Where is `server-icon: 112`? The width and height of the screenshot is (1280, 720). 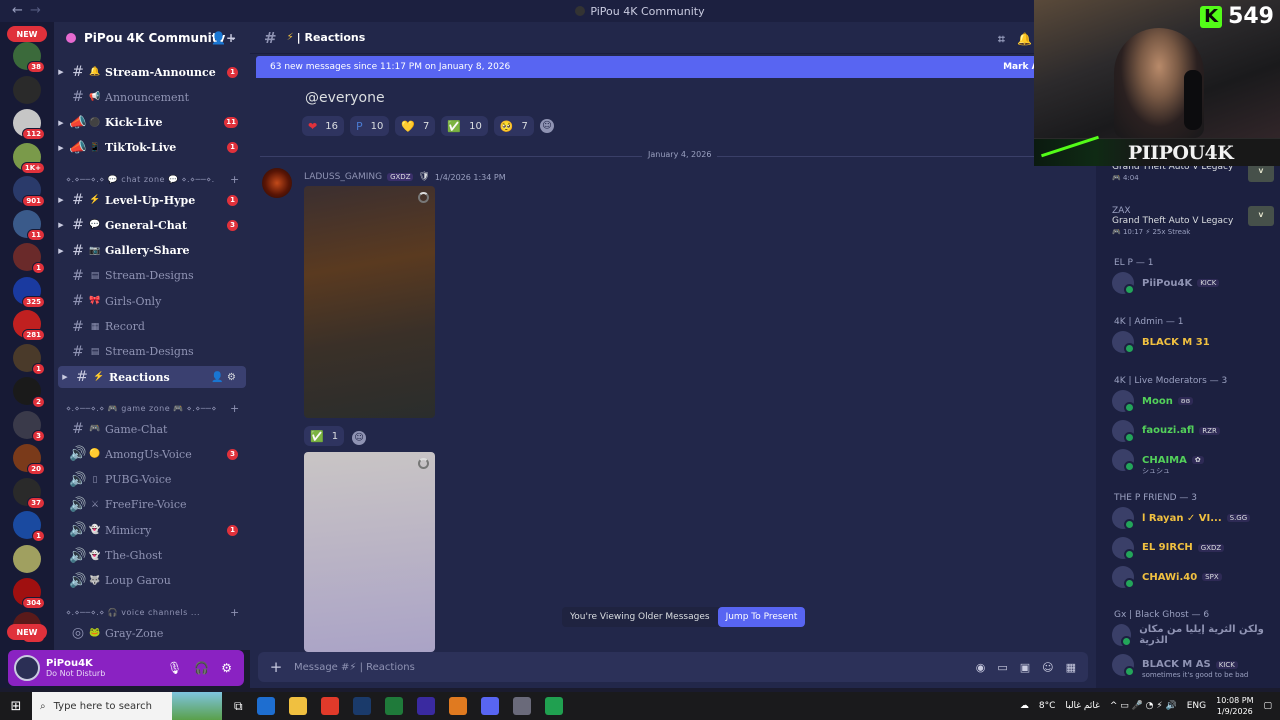 server-icon: 112 is located at coordinates (29, 124).